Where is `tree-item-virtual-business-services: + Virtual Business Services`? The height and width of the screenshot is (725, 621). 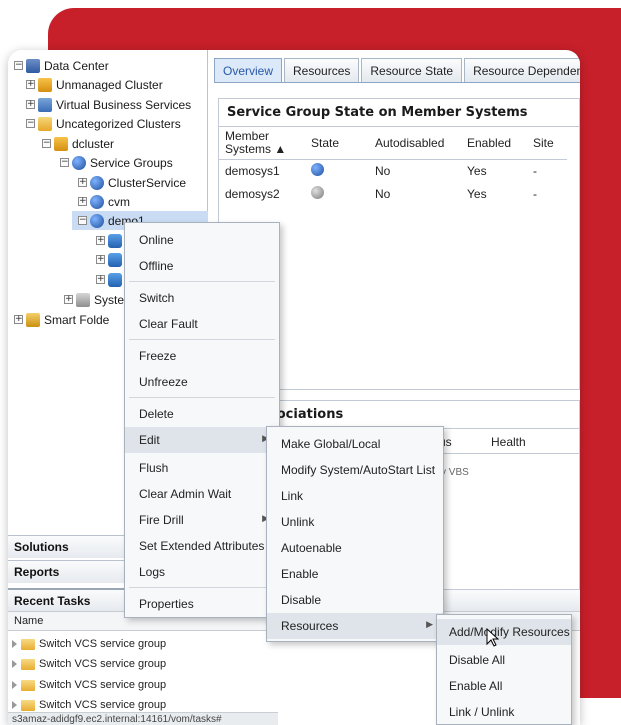
tree-item-virtual-business-services: + Virtual Business Services is located at coordinates (108, 104).